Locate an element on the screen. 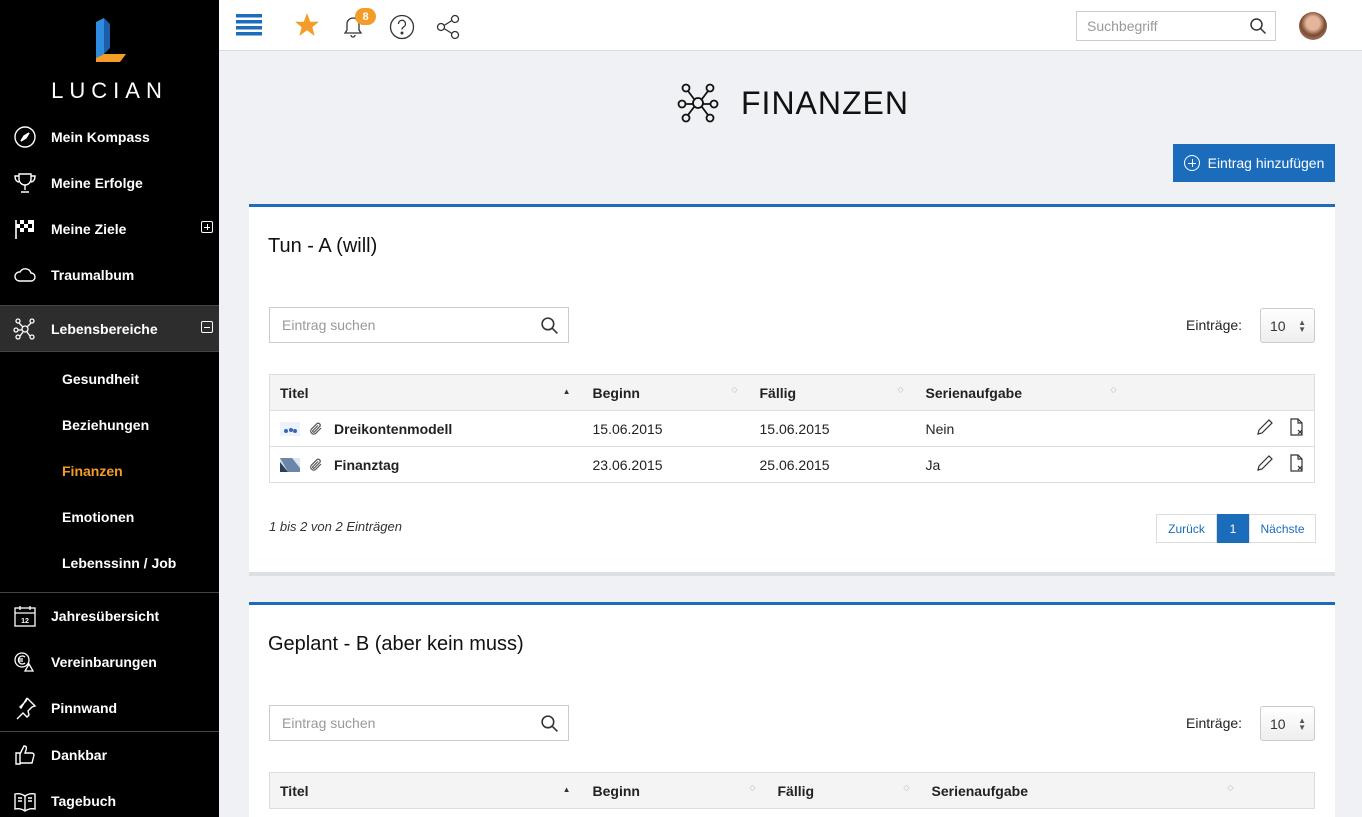 The image size is (1362, 817). entry-title: Finanztag is located at coordinates (366, 465).